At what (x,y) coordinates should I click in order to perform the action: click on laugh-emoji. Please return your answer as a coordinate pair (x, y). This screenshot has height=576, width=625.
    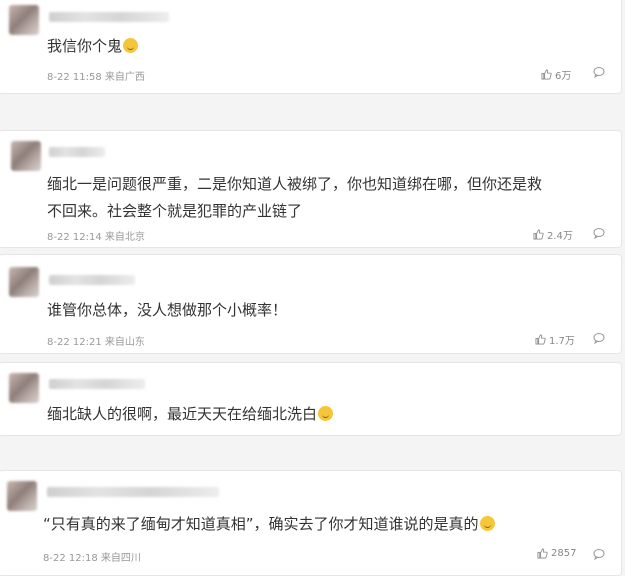
    Looking at the image, I should click on (326, 413).